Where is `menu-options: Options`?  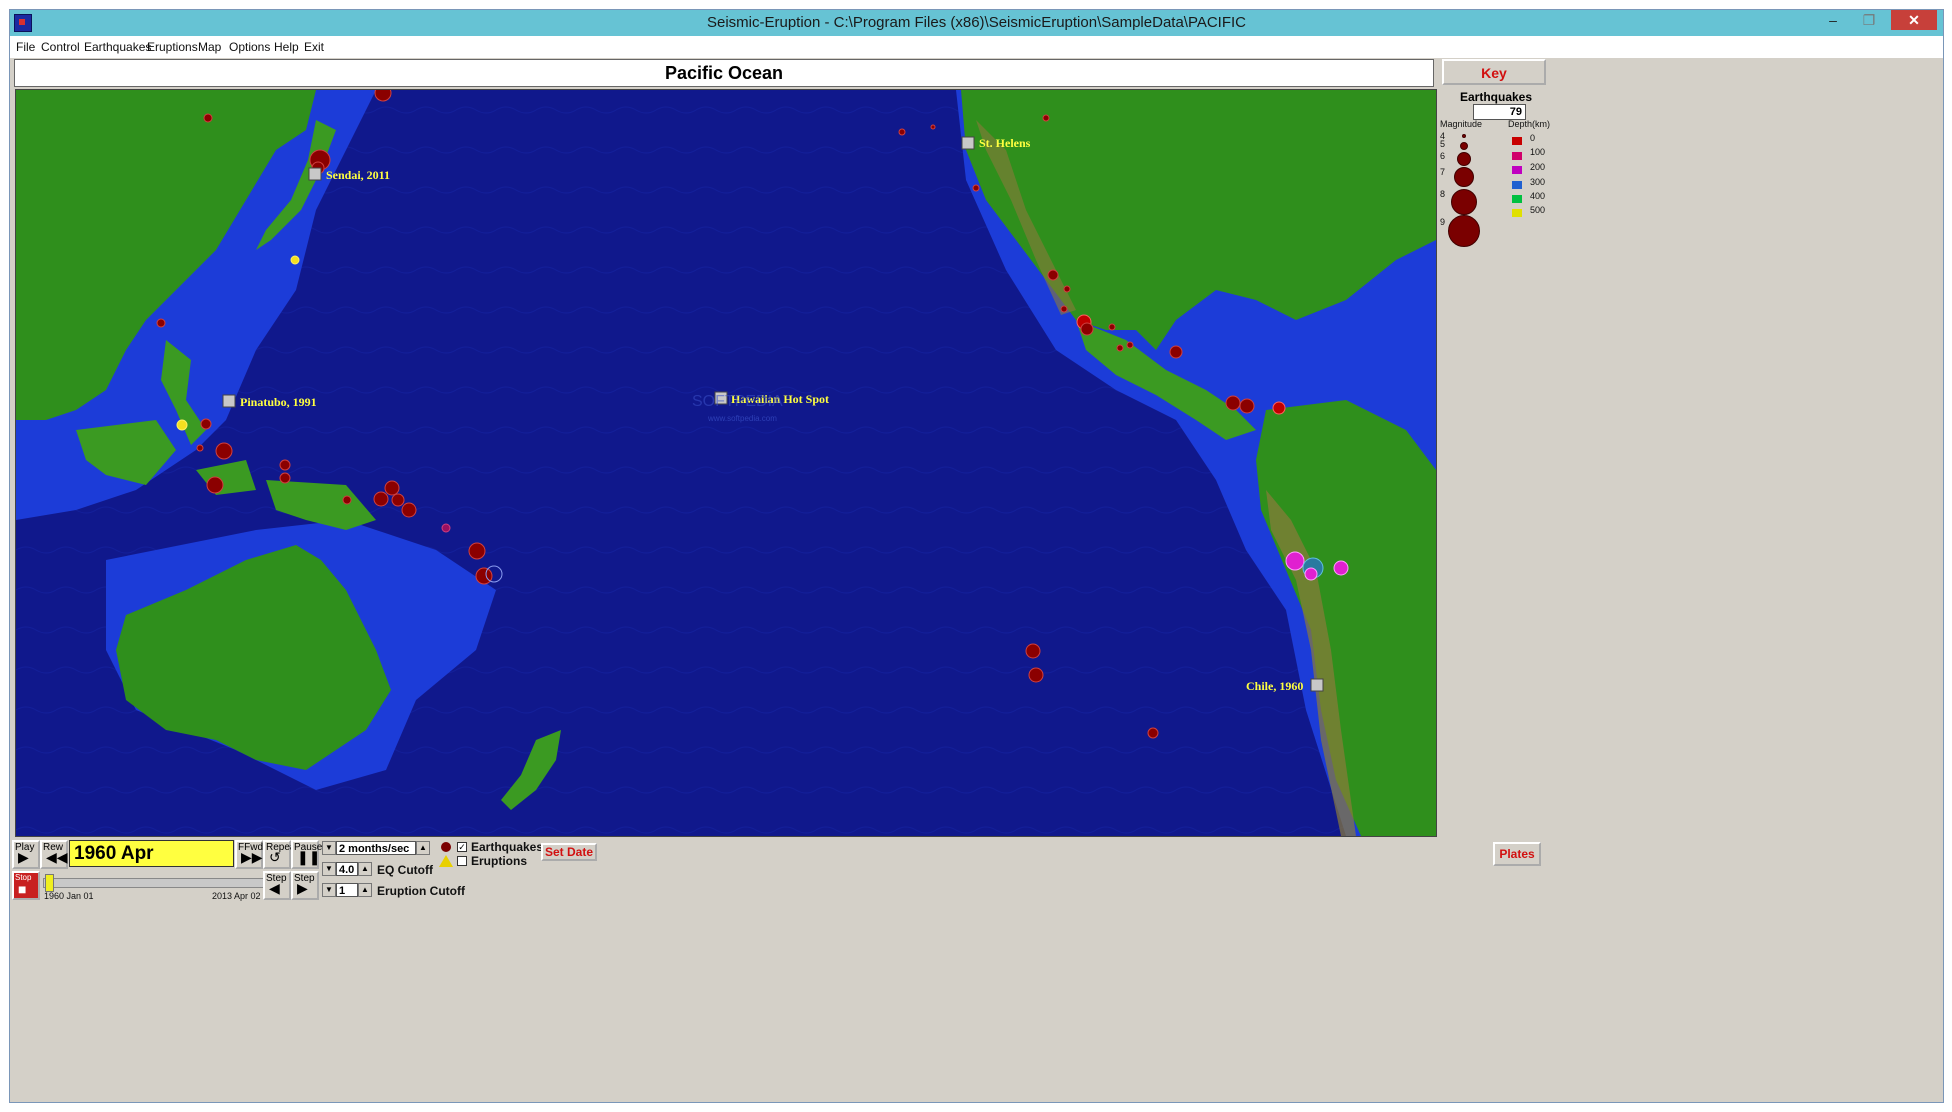 menu-options: Options is located at coordinates (249, 47).